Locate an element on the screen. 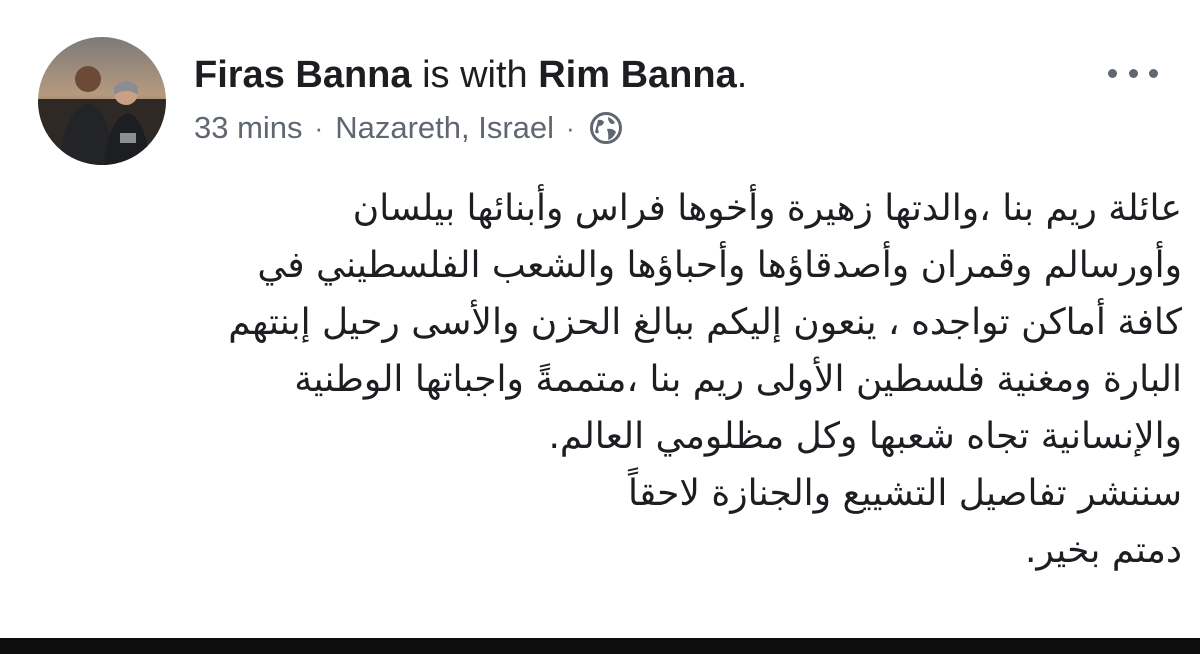 This screenshot has width=1200, height=654. with-text: is with is located at coordinates (475, 75).